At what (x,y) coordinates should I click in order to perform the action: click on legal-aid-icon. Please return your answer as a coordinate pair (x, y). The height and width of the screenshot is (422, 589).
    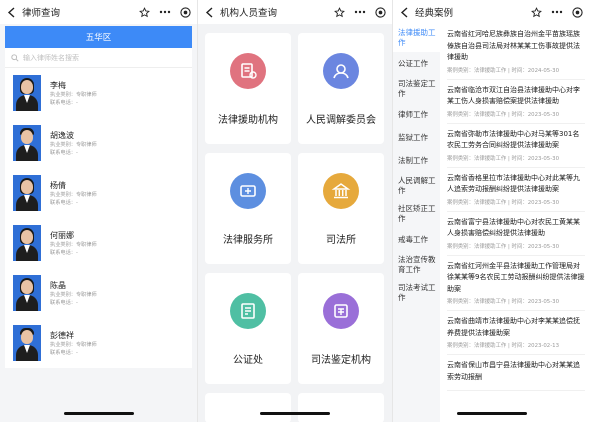
    Looking at the image, I should click on (248, 71).